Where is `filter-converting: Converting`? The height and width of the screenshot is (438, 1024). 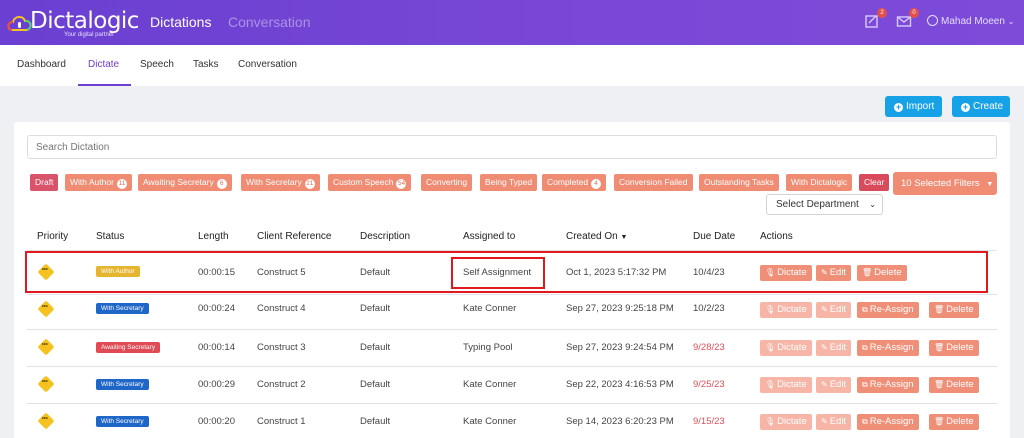
filter-converting: Converting is located at coordinates (447, 182).